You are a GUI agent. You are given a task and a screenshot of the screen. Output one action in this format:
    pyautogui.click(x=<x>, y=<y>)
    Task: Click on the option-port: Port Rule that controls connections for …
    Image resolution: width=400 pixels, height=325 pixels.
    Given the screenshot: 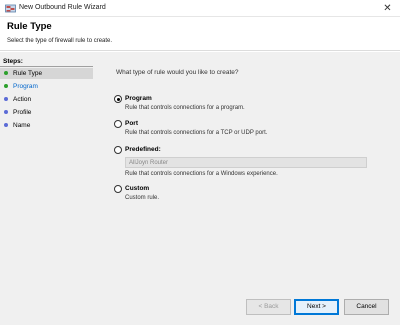 What is the action you would take?
    pyautogui.click(x=244, y=130)
    